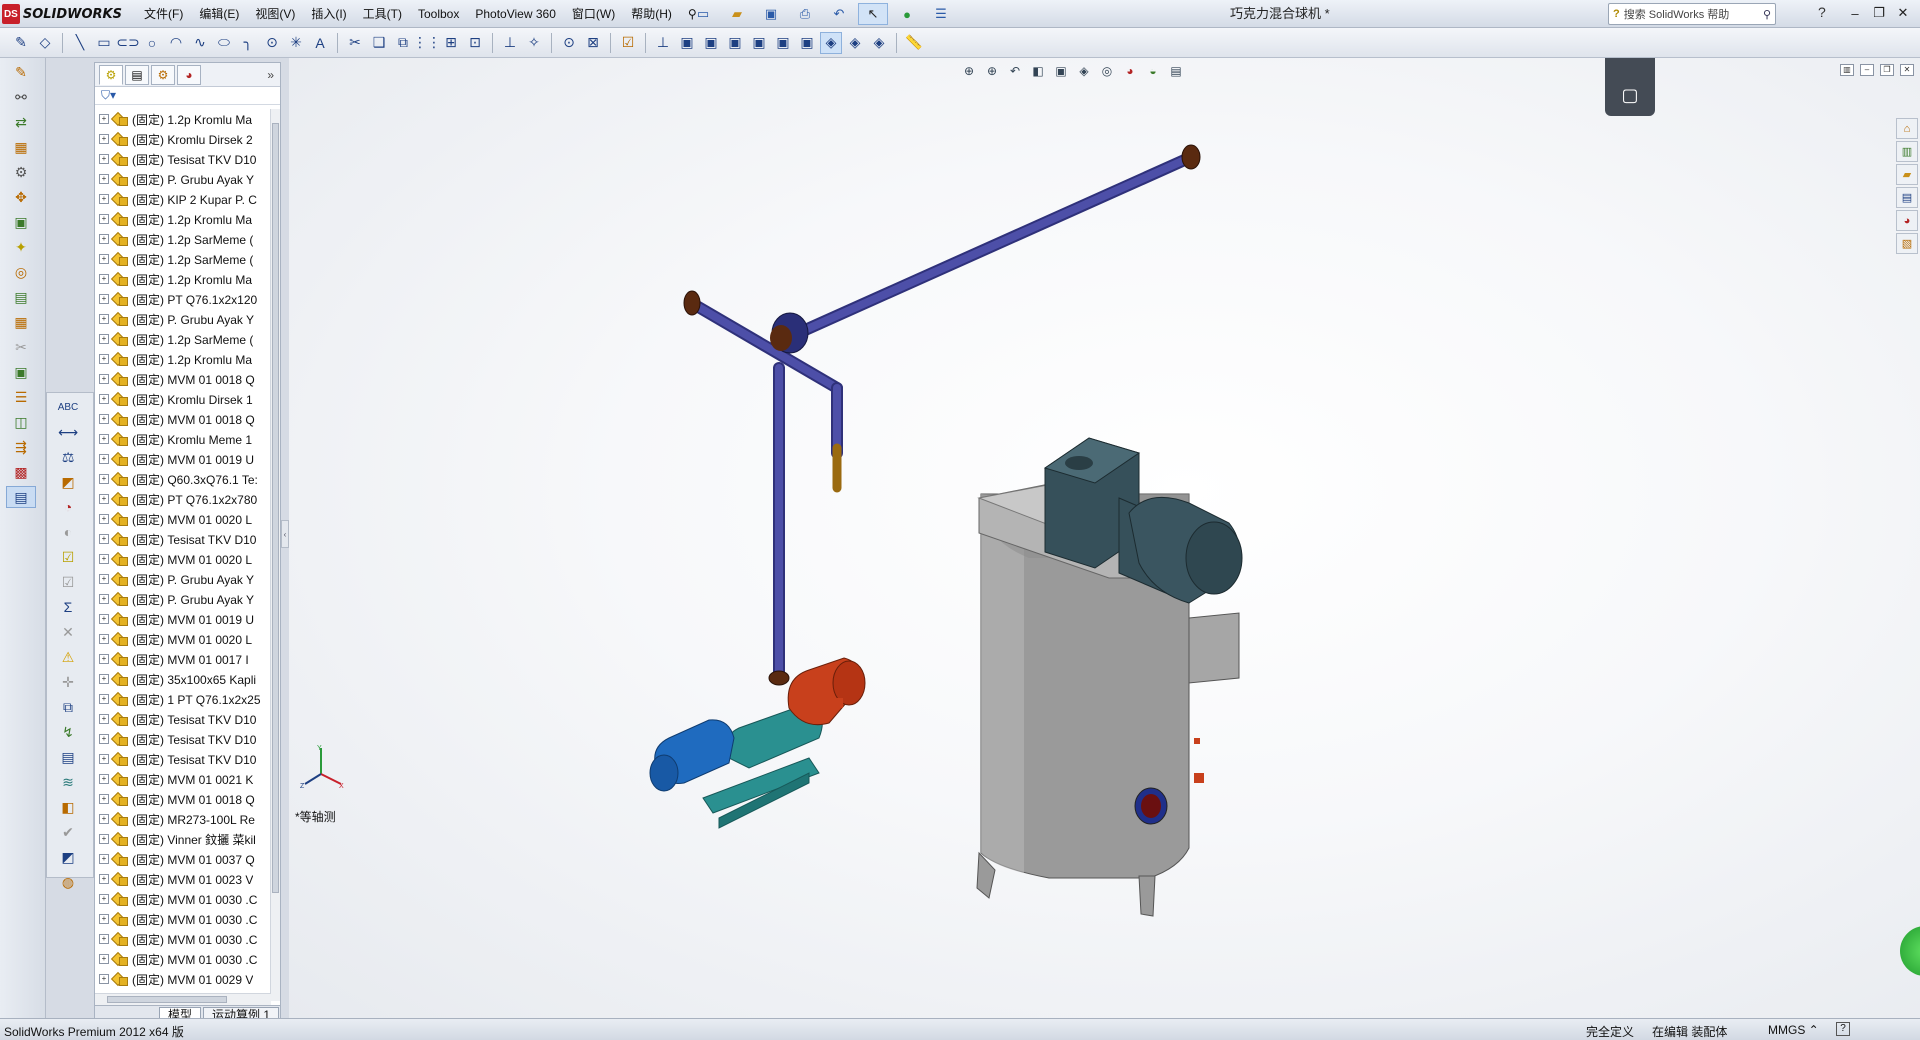 The width and height of the screenshot is (1920, 1040). What do you see at coordinates (68, 682) in the screenshot?
I see `symmetry-check-icon: ✛` at bounding box center [68, 682].